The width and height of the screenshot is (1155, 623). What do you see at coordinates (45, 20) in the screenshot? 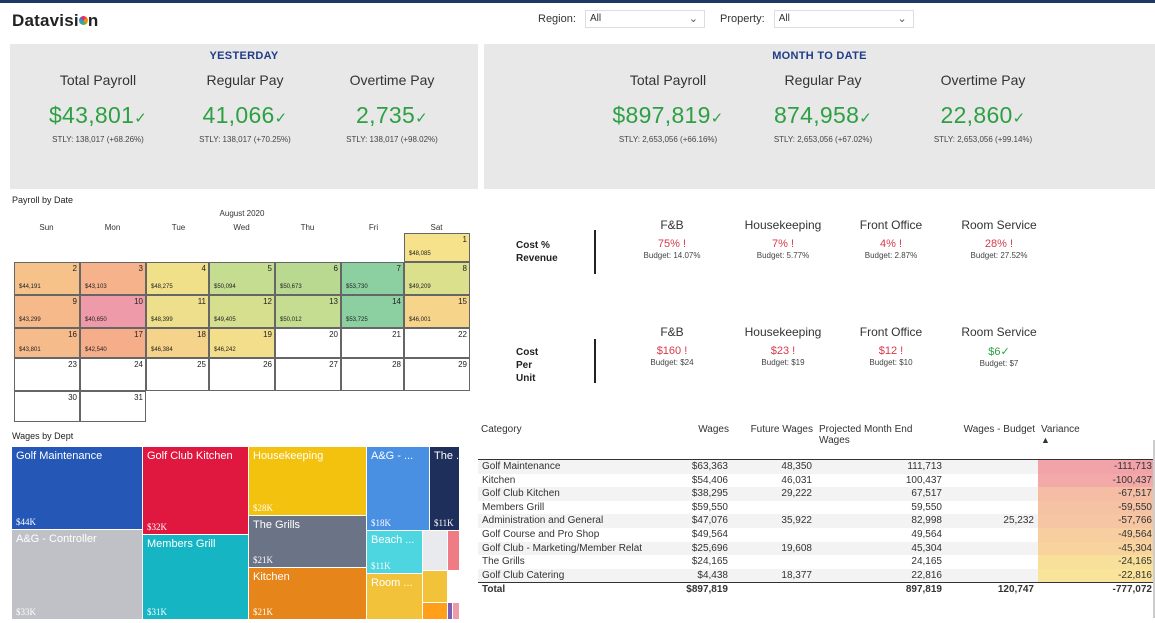
I see `logo-text-left: Datavisi` at bounding box center [45, 20].